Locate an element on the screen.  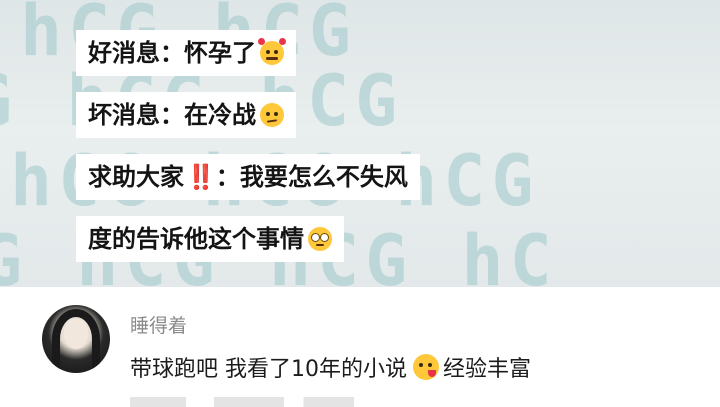
caption-line-3: 求助大家 ‼️ ：我要怎么不失风 is located at coordinates (248, 177).